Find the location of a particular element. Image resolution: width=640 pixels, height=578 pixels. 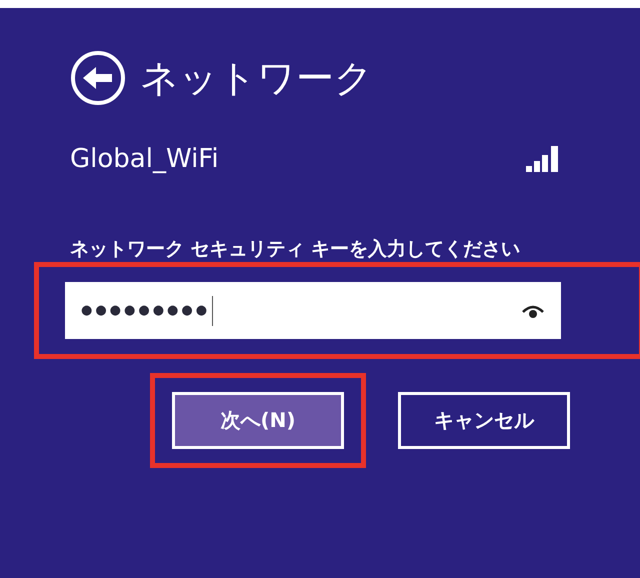

network-name: Global_WiFi is located at coordinates (144, 159).